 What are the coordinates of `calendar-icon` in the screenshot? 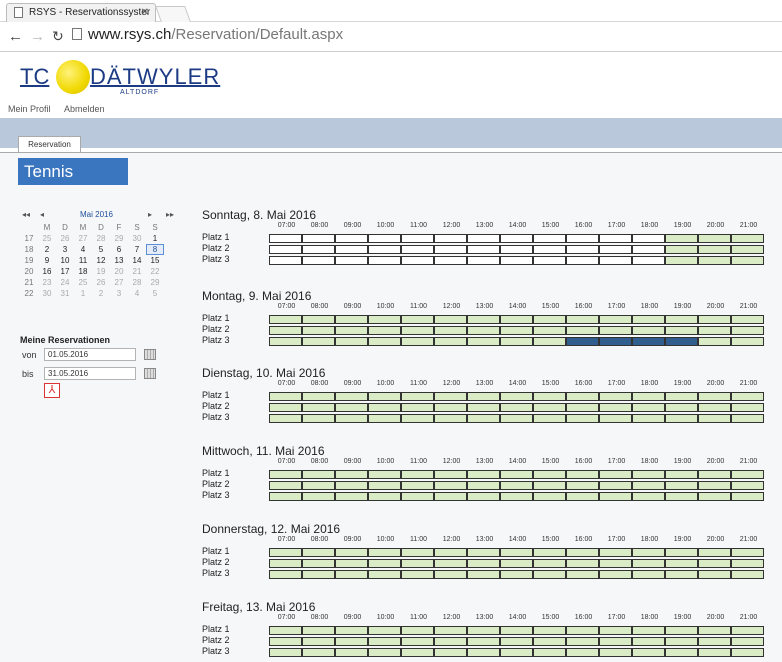 It's located at (150, 373).